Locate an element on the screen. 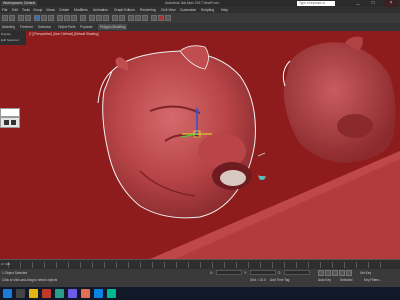 Image resolution: width=400 pixels, height=300 pixels. percent-snap-icon is located at coordinates (106, 18).